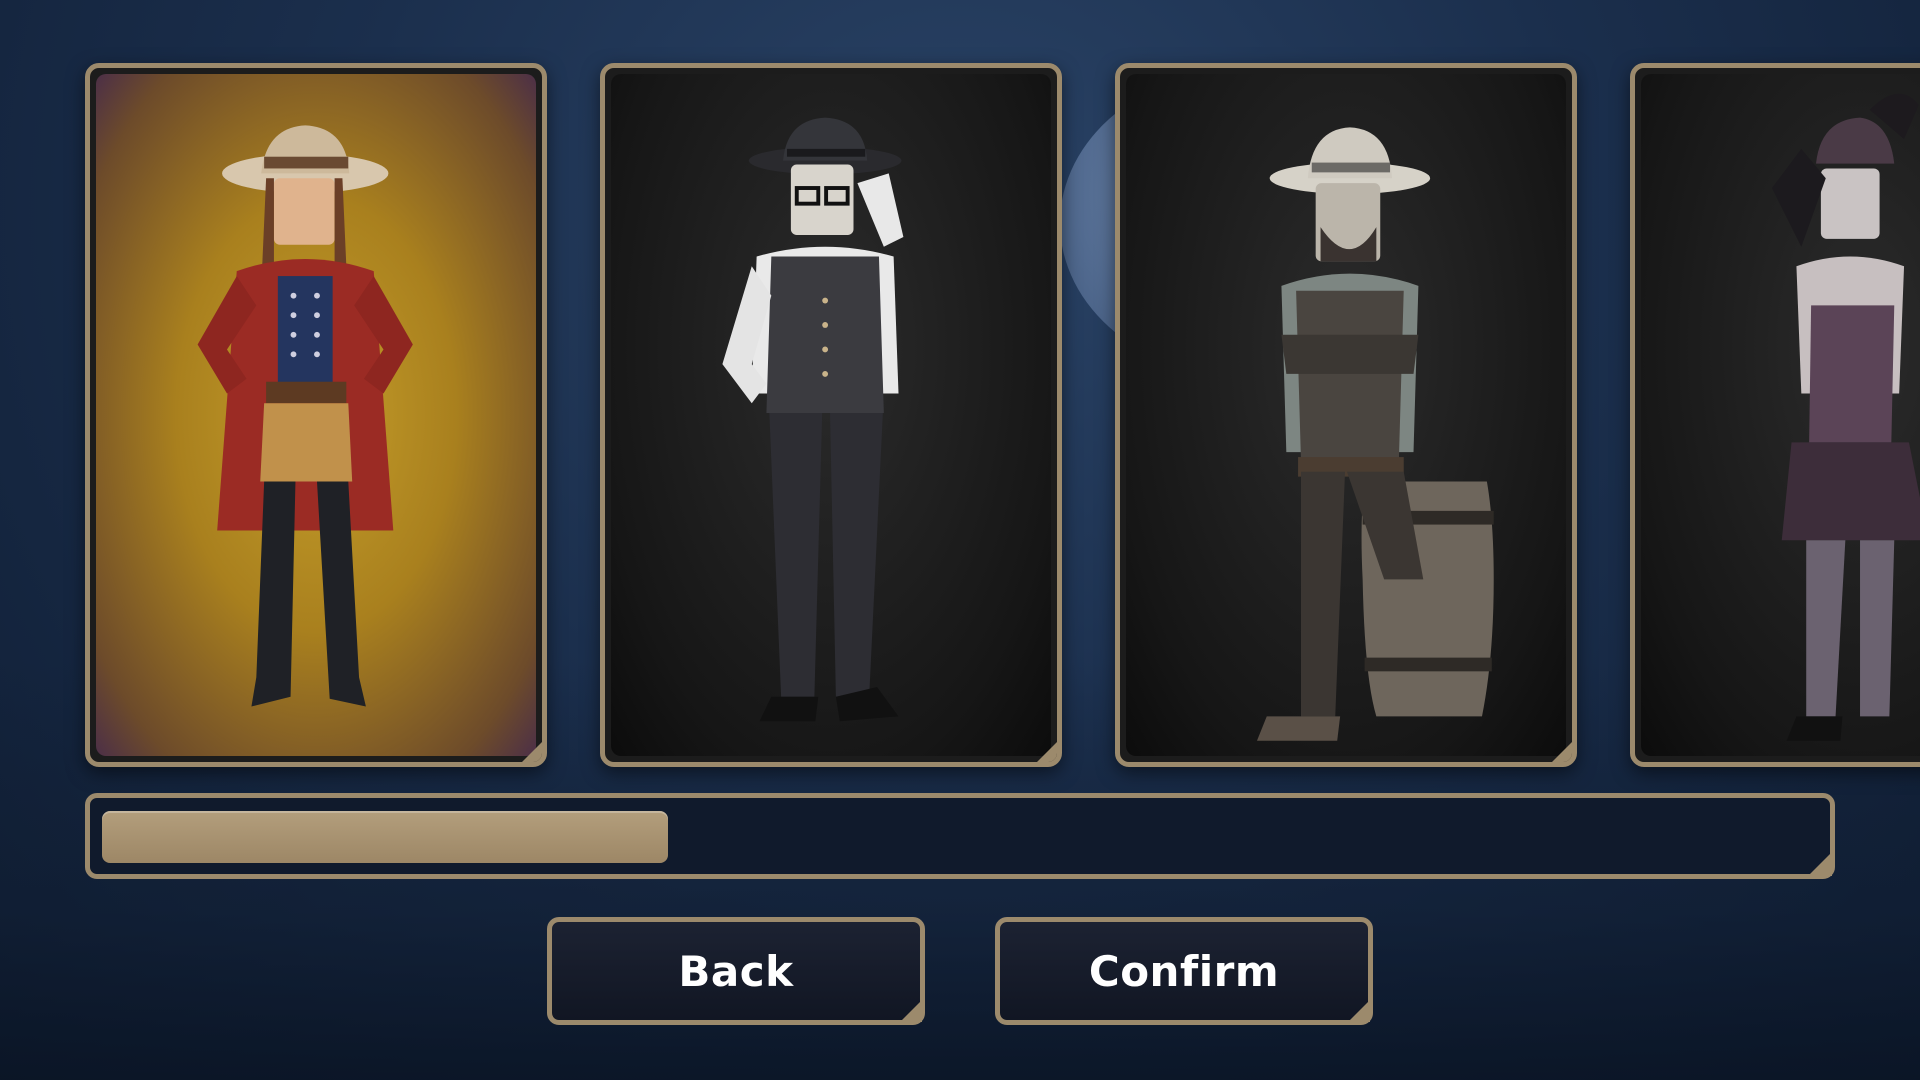 Image resolution: width=1920 pixels, height=1080 pixels. I want to click on confirm-button-label: Confirm, so click(1184, 971).